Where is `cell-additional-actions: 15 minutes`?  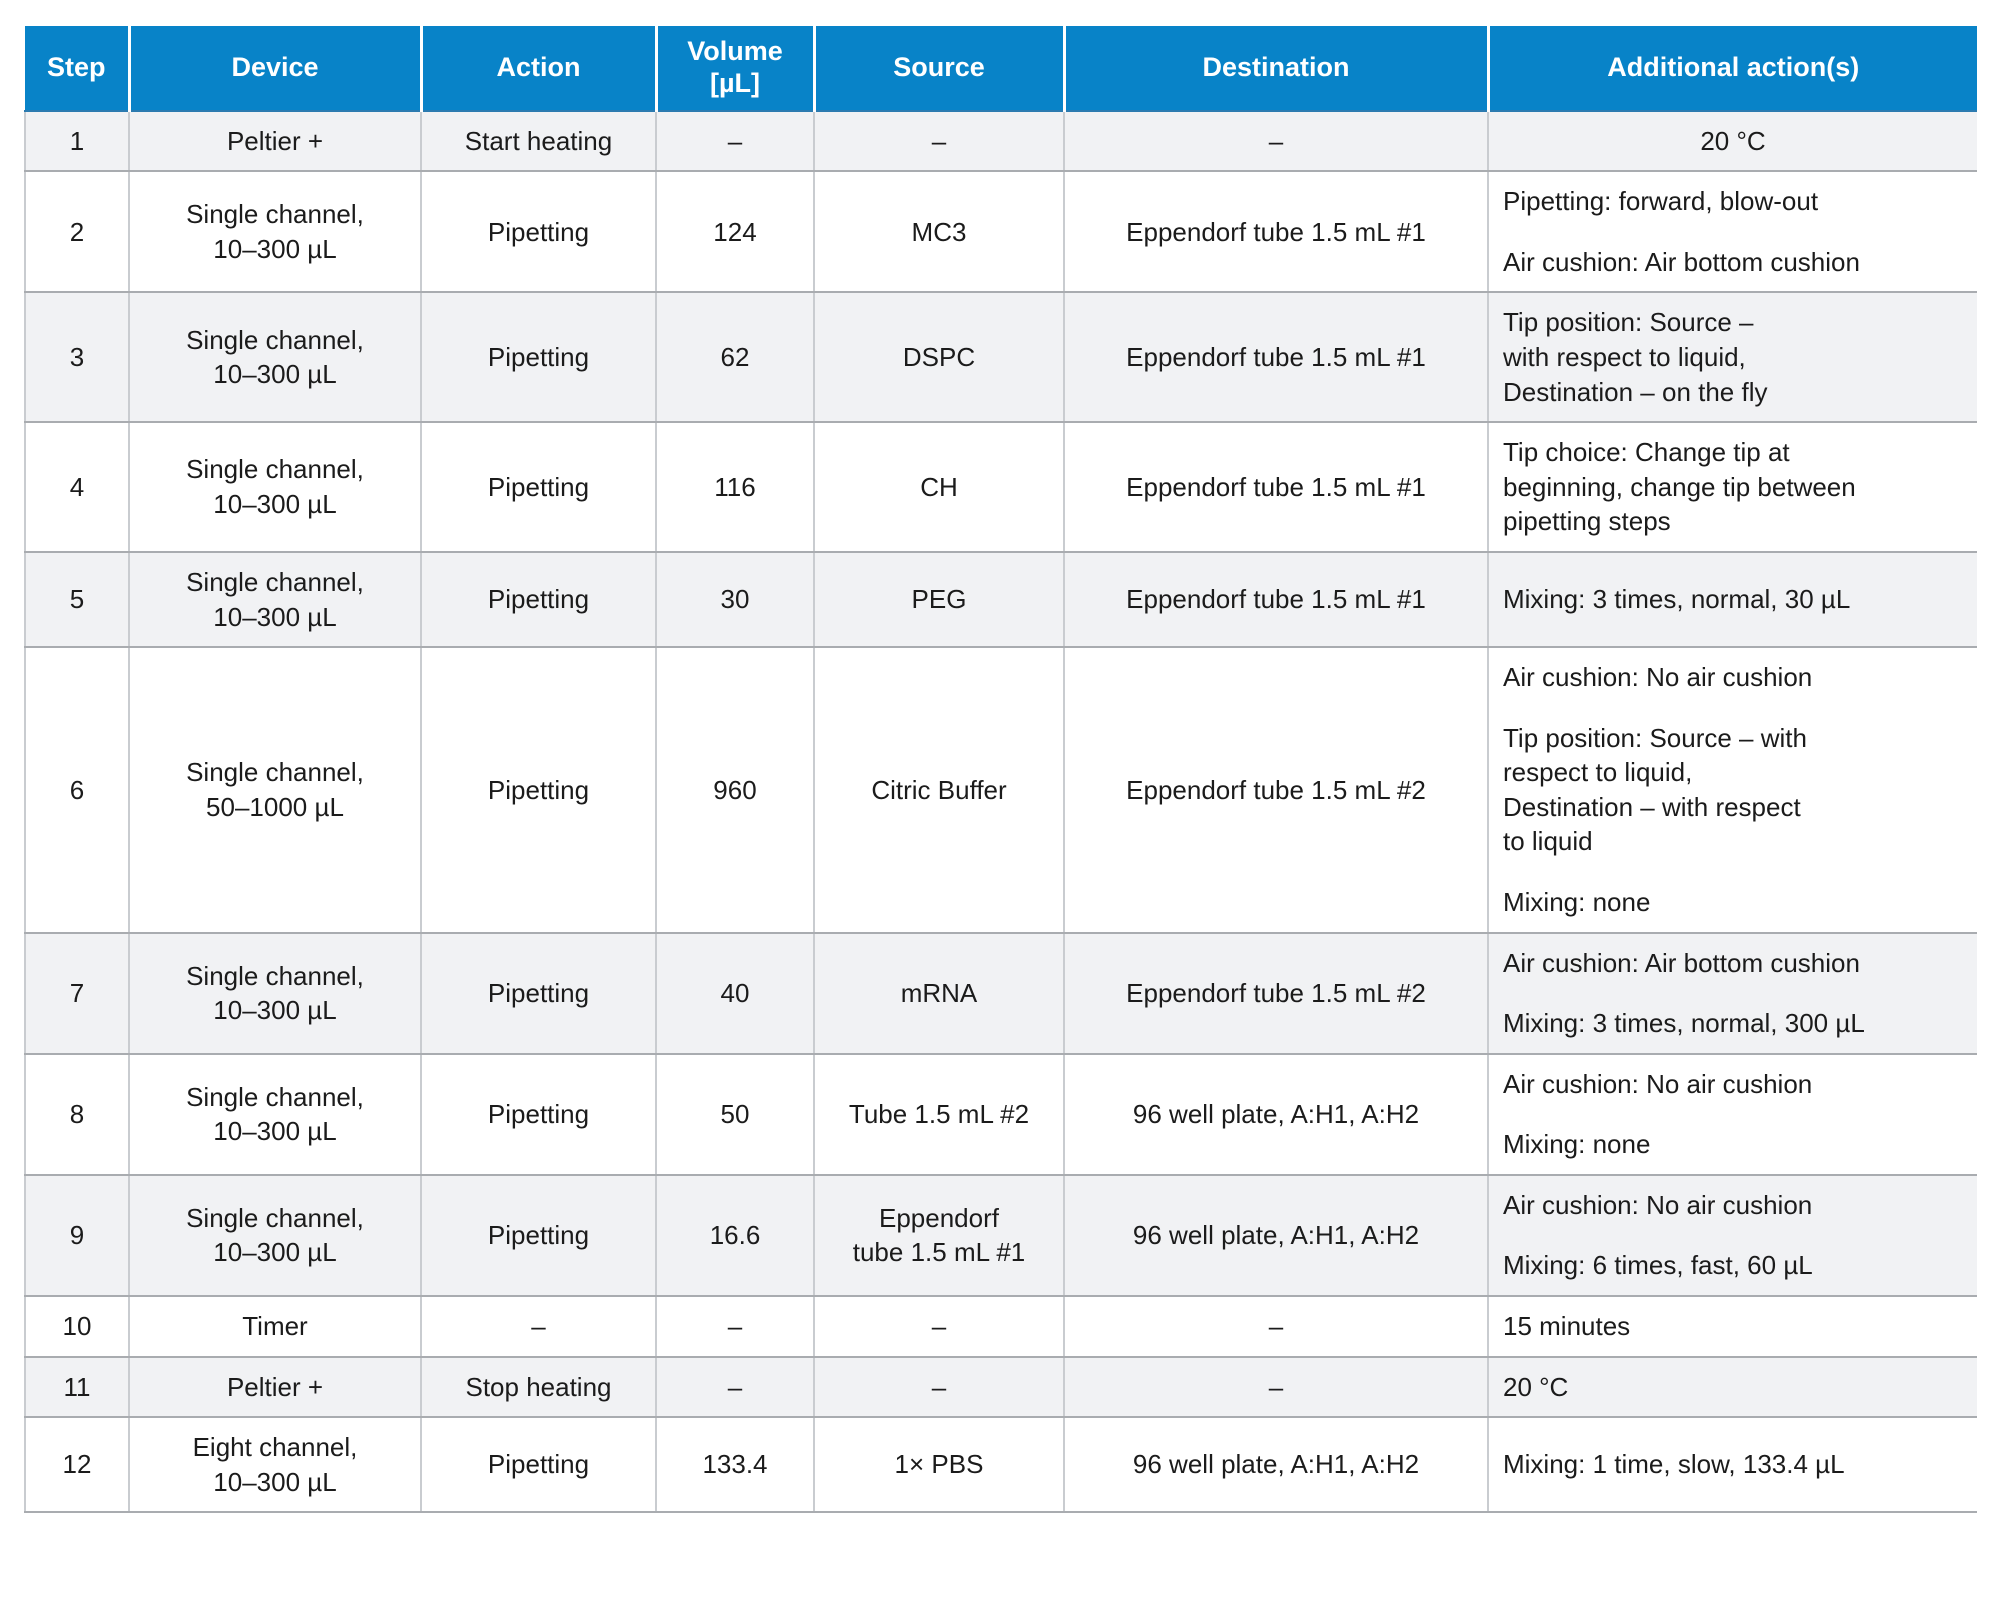 cell-additional-actions: 15 minutes is located at coordinates (1732, 1327).